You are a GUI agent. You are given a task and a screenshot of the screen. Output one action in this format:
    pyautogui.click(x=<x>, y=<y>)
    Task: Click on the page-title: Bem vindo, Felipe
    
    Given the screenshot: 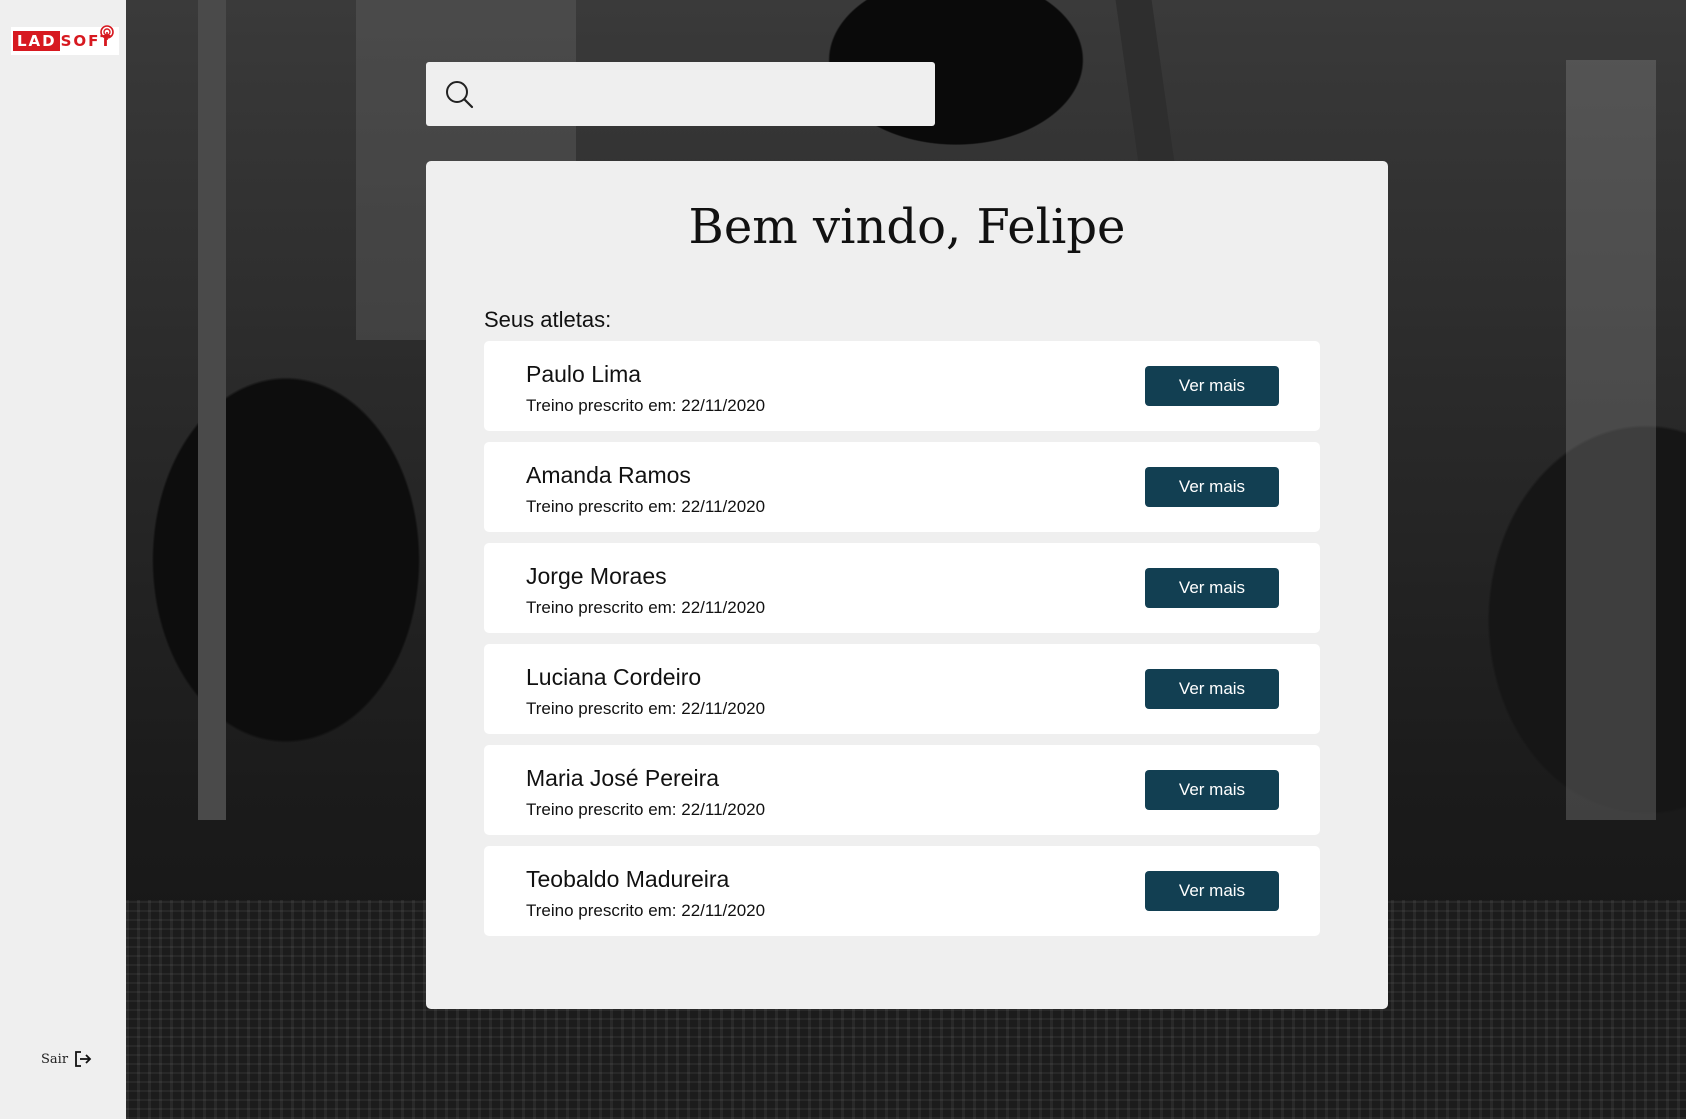 What is the action you would take?
    pyautogui.click(x=907, y=227)
    